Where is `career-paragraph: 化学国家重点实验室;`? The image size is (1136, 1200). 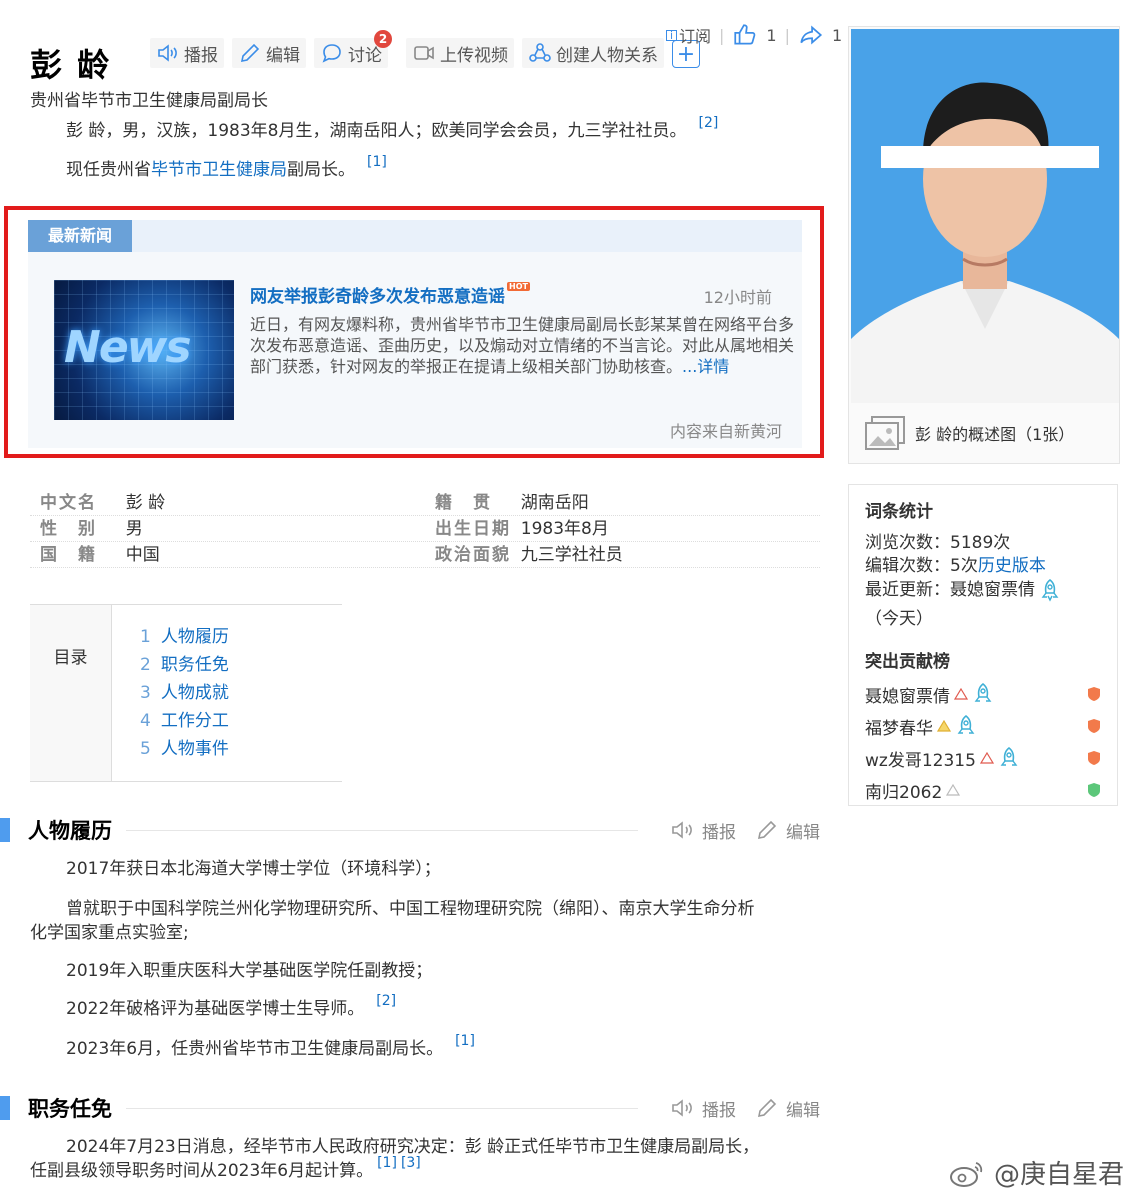
career-paragraph: 化学国家重点实验室; is located at coordinates (109, 933).